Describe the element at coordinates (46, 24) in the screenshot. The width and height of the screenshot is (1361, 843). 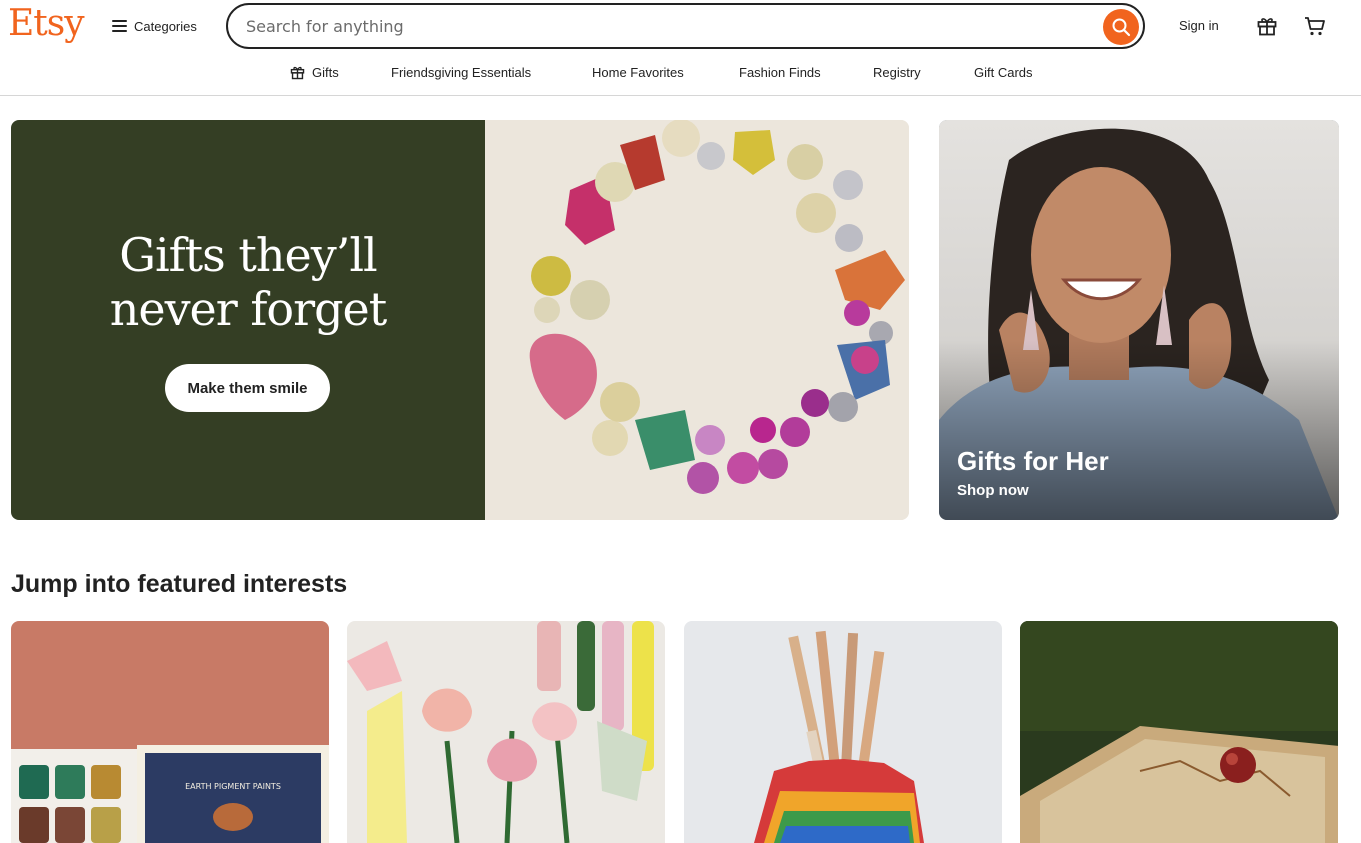
I see `etsy-logo: Etsy` at that location.